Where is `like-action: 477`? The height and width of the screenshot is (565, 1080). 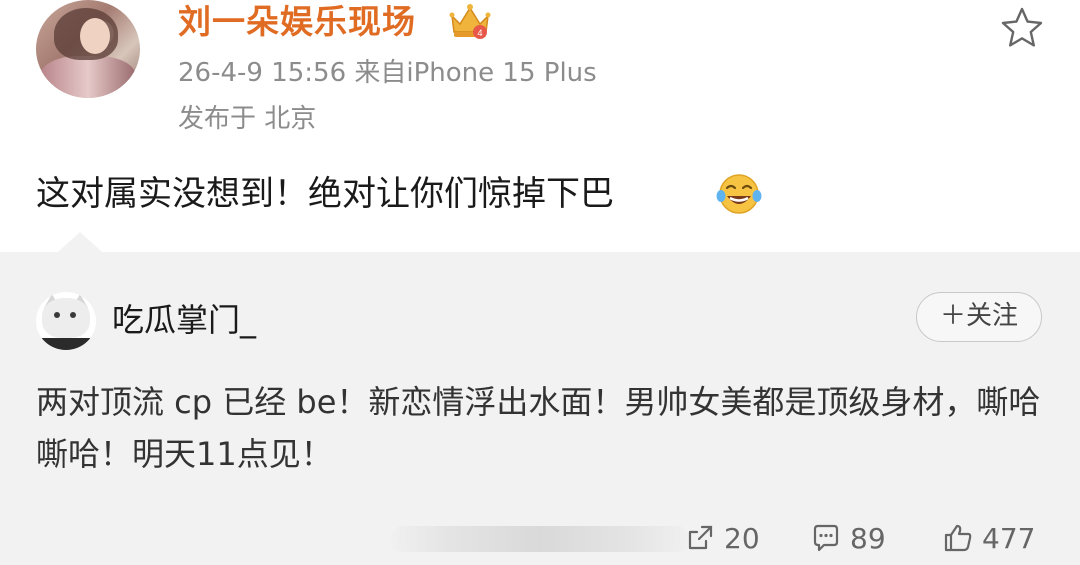
like-action: 477 is located at coordinates (988, 538).